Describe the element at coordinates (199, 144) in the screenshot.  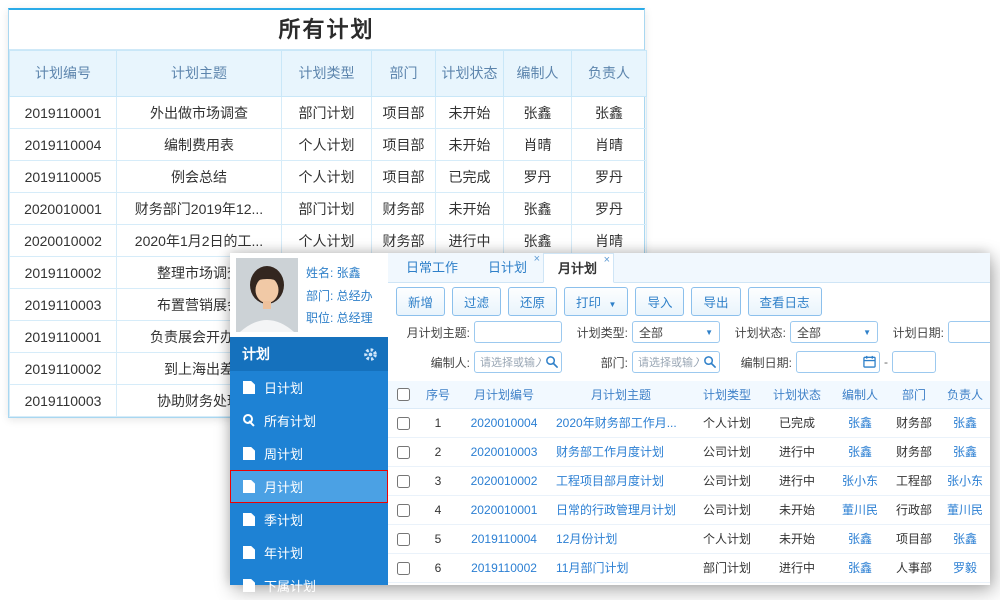
I see `plan-subject-cell: 编制费用表` at that location.